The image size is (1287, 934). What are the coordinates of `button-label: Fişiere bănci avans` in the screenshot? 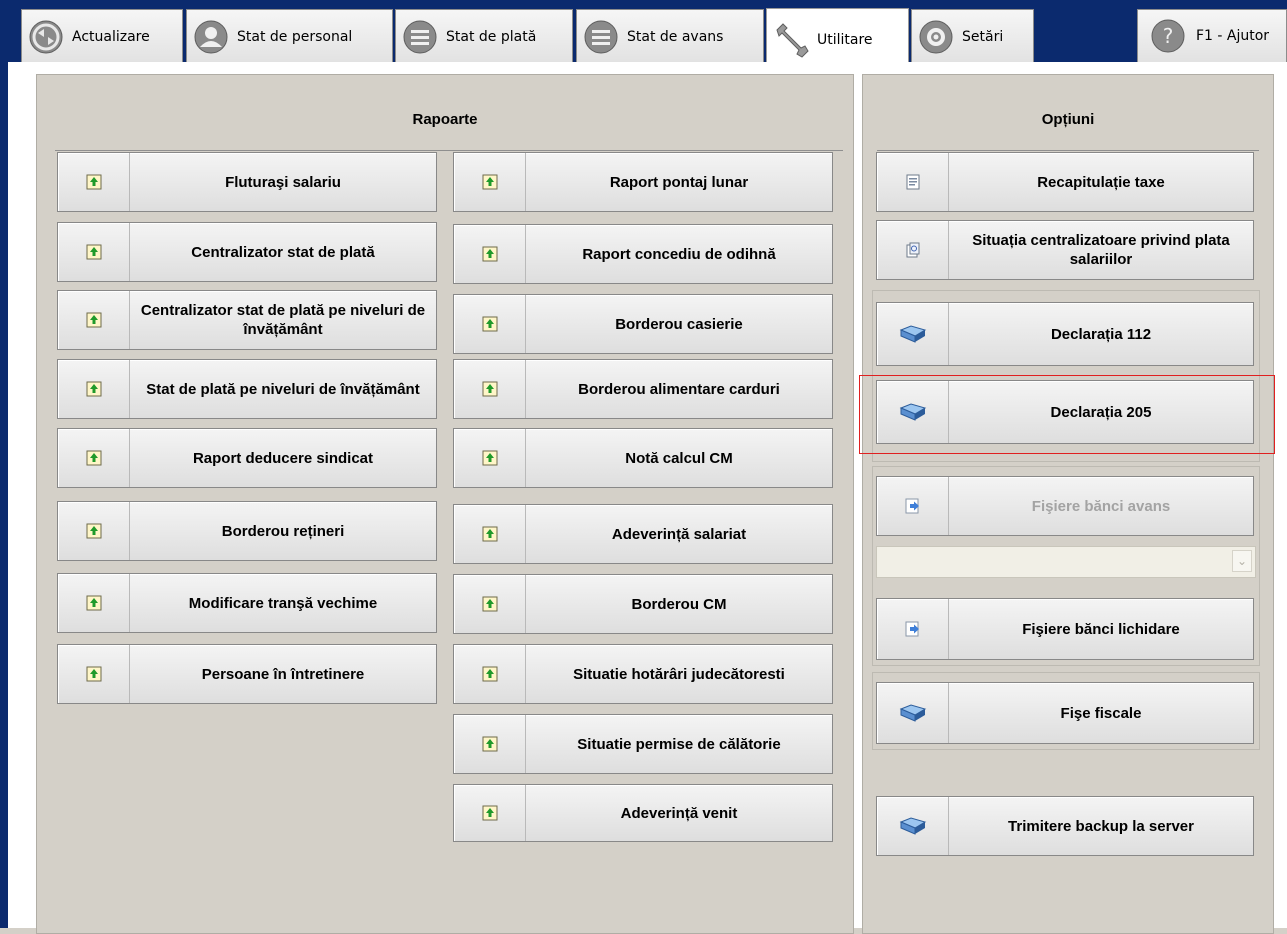 It's located at (1101, 506).